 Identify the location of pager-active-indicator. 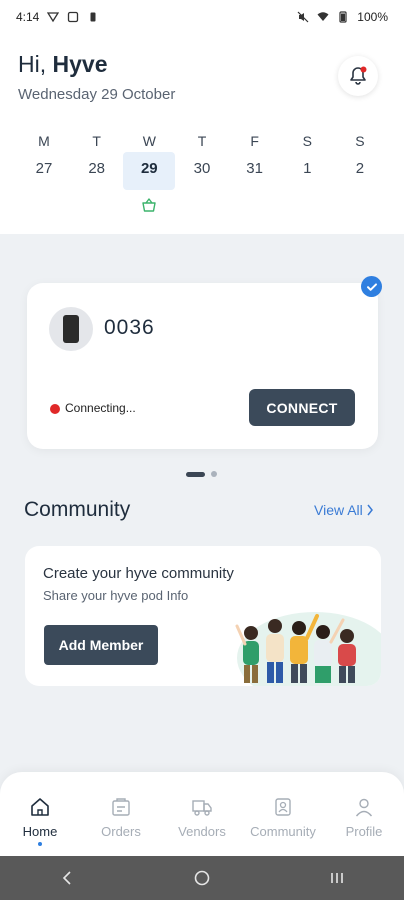
(195, 474).